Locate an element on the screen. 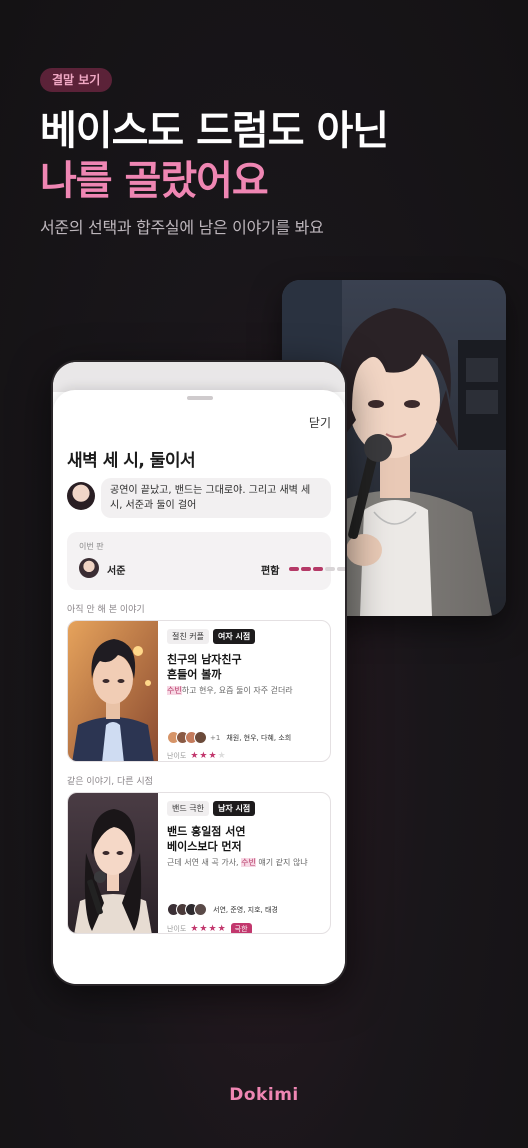 This screenshot has height=1148, width=528. hero-subtitle: 서준의 선택과 합주실에 남은 이야기를 봐요 is located at coordinates (182, 227).